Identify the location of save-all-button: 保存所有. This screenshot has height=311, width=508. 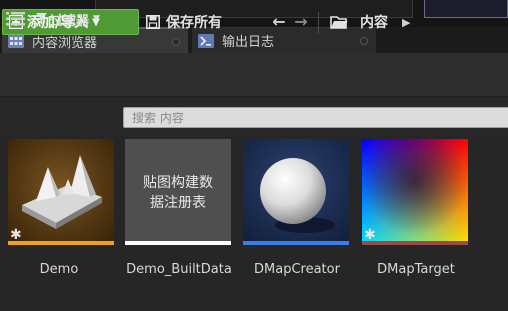
(200, 22).